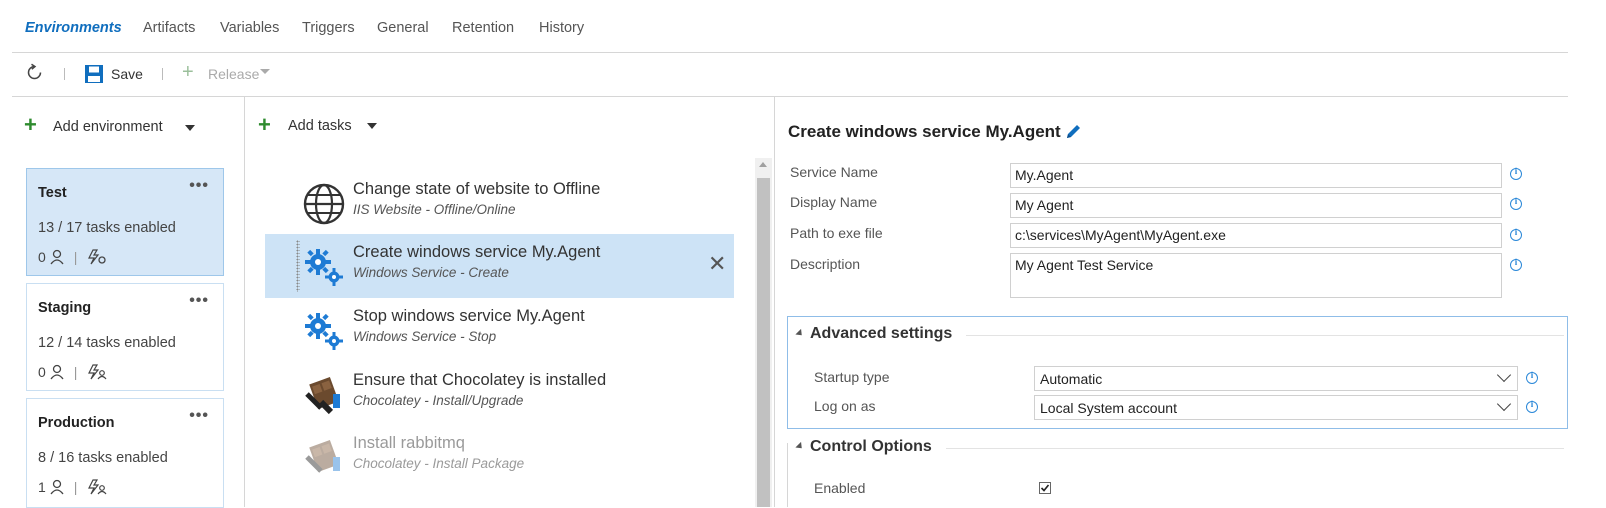  Describe the element at coordinates (72, 487) in the screenshot. I see `environment-meta: 1 |` at that location.